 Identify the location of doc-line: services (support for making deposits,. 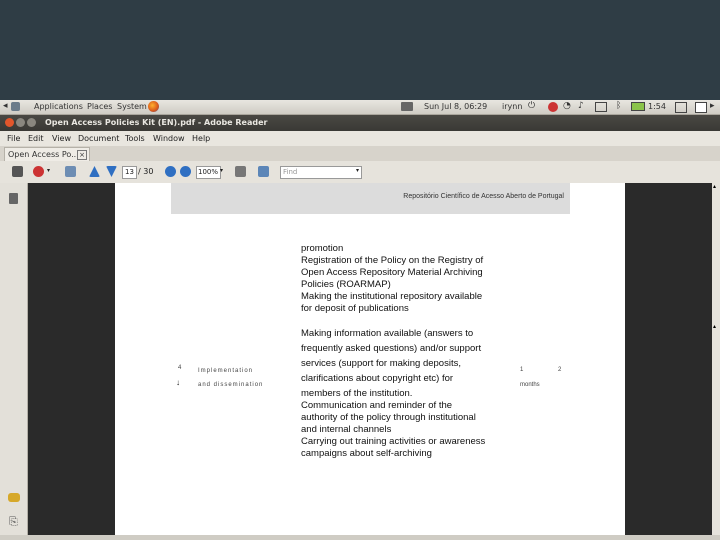
(381, 363).